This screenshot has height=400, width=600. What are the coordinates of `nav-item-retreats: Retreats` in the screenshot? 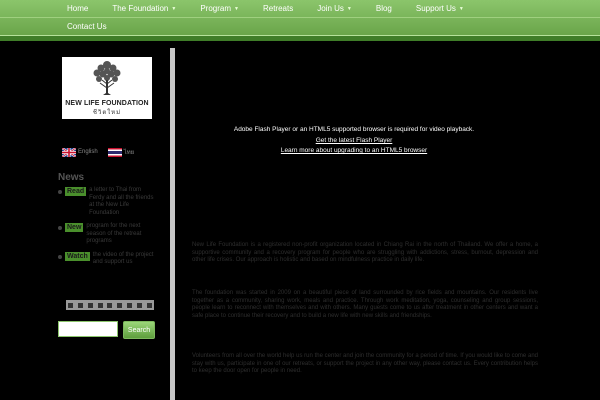 It's located at (278, 8).